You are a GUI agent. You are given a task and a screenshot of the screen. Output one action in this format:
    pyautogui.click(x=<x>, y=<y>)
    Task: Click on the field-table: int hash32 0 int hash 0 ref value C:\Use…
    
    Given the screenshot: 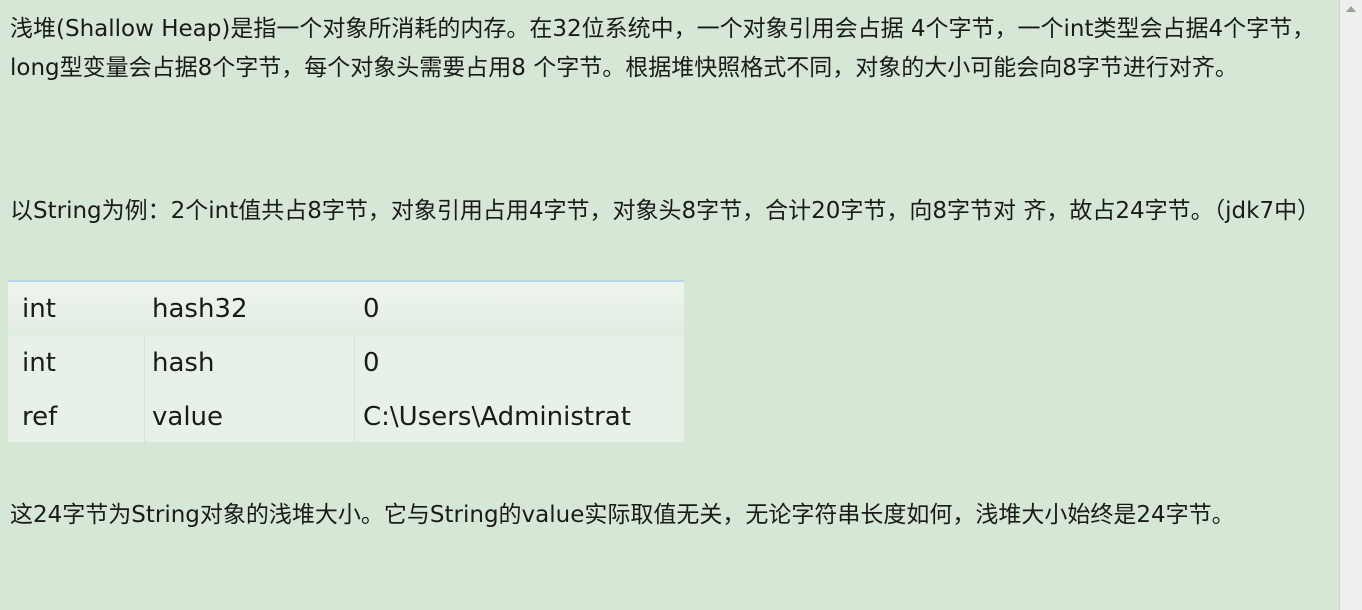 What is the action you would take?
    pyautogui.click(x=346, y=361)
    